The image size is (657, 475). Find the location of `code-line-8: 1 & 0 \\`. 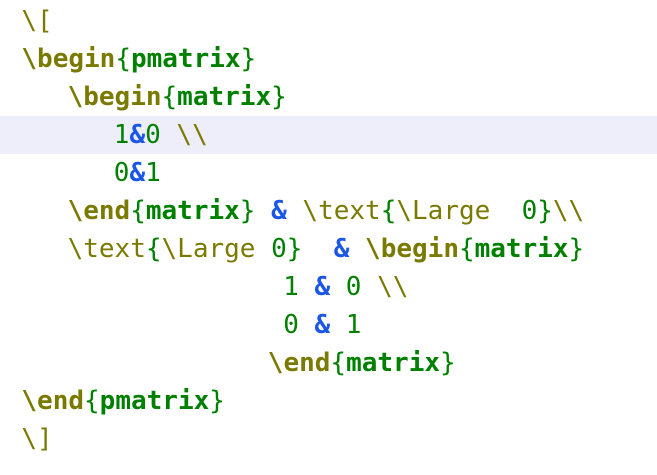

code-line-8: 1 & 0 \\ is located at coordinates (328, 287).